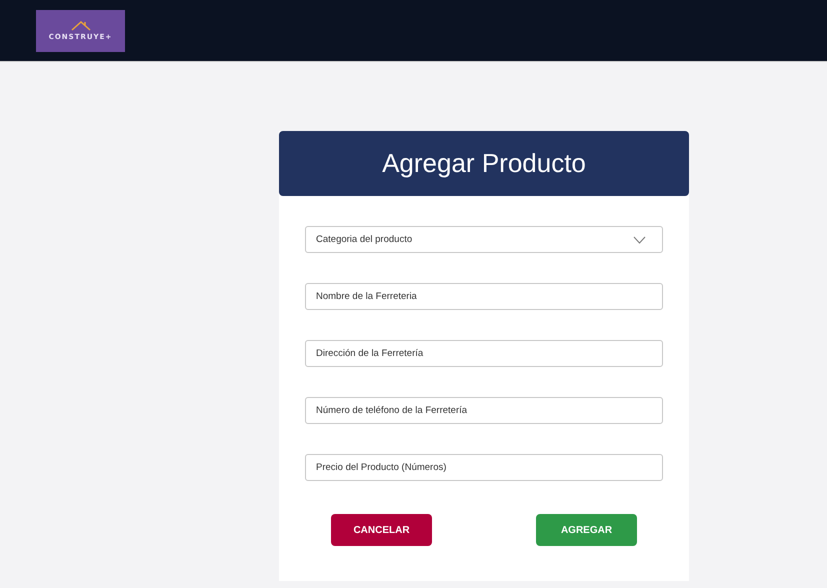 The width and height of the screenshot is (827, 588). I want to click on chevron-down-icon, so click(639, 240).